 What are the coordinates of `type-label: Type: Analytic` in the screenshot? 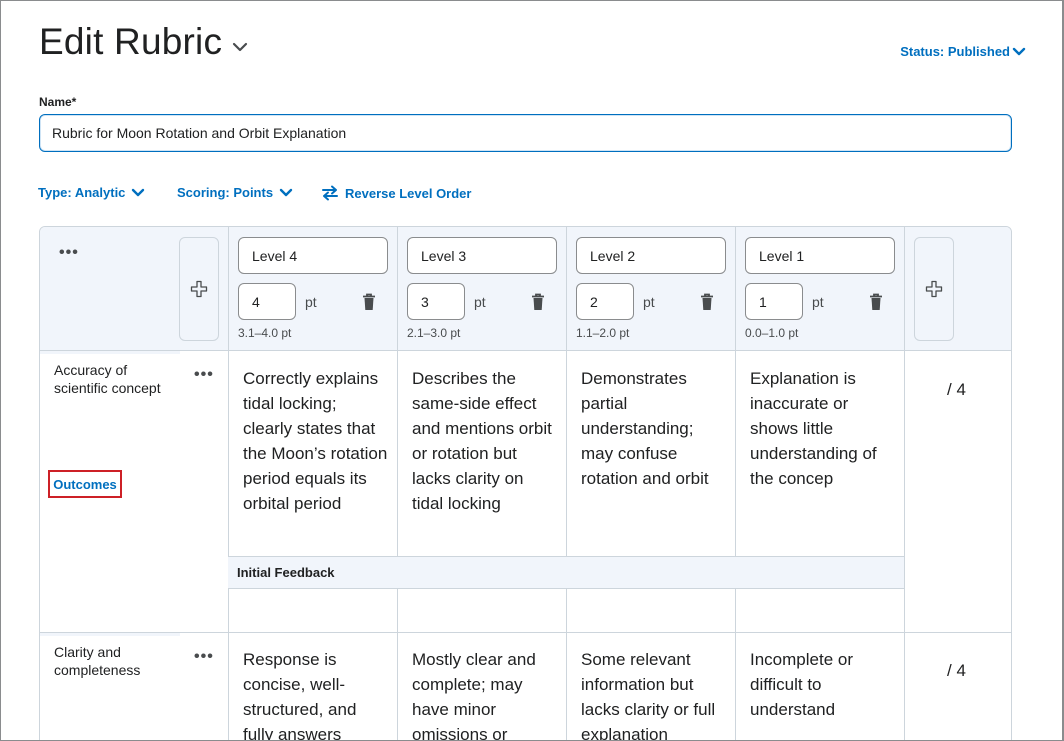 It's located at (82, 192).